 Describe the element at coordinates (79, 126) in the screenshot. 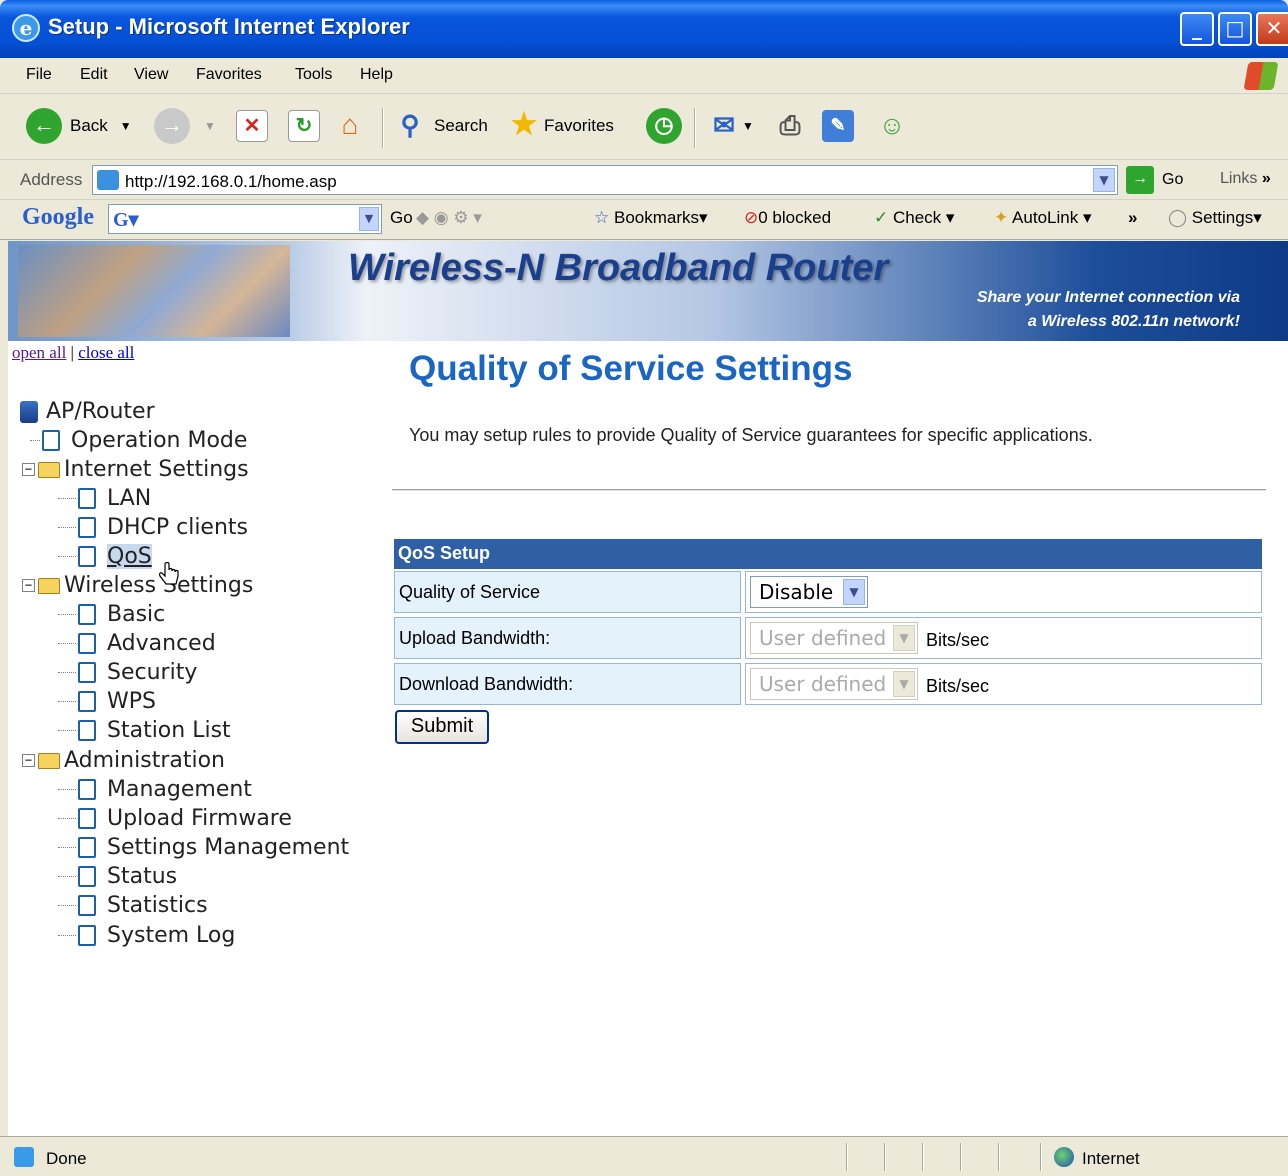

I see `back-button: ← Back ▼` at that location.